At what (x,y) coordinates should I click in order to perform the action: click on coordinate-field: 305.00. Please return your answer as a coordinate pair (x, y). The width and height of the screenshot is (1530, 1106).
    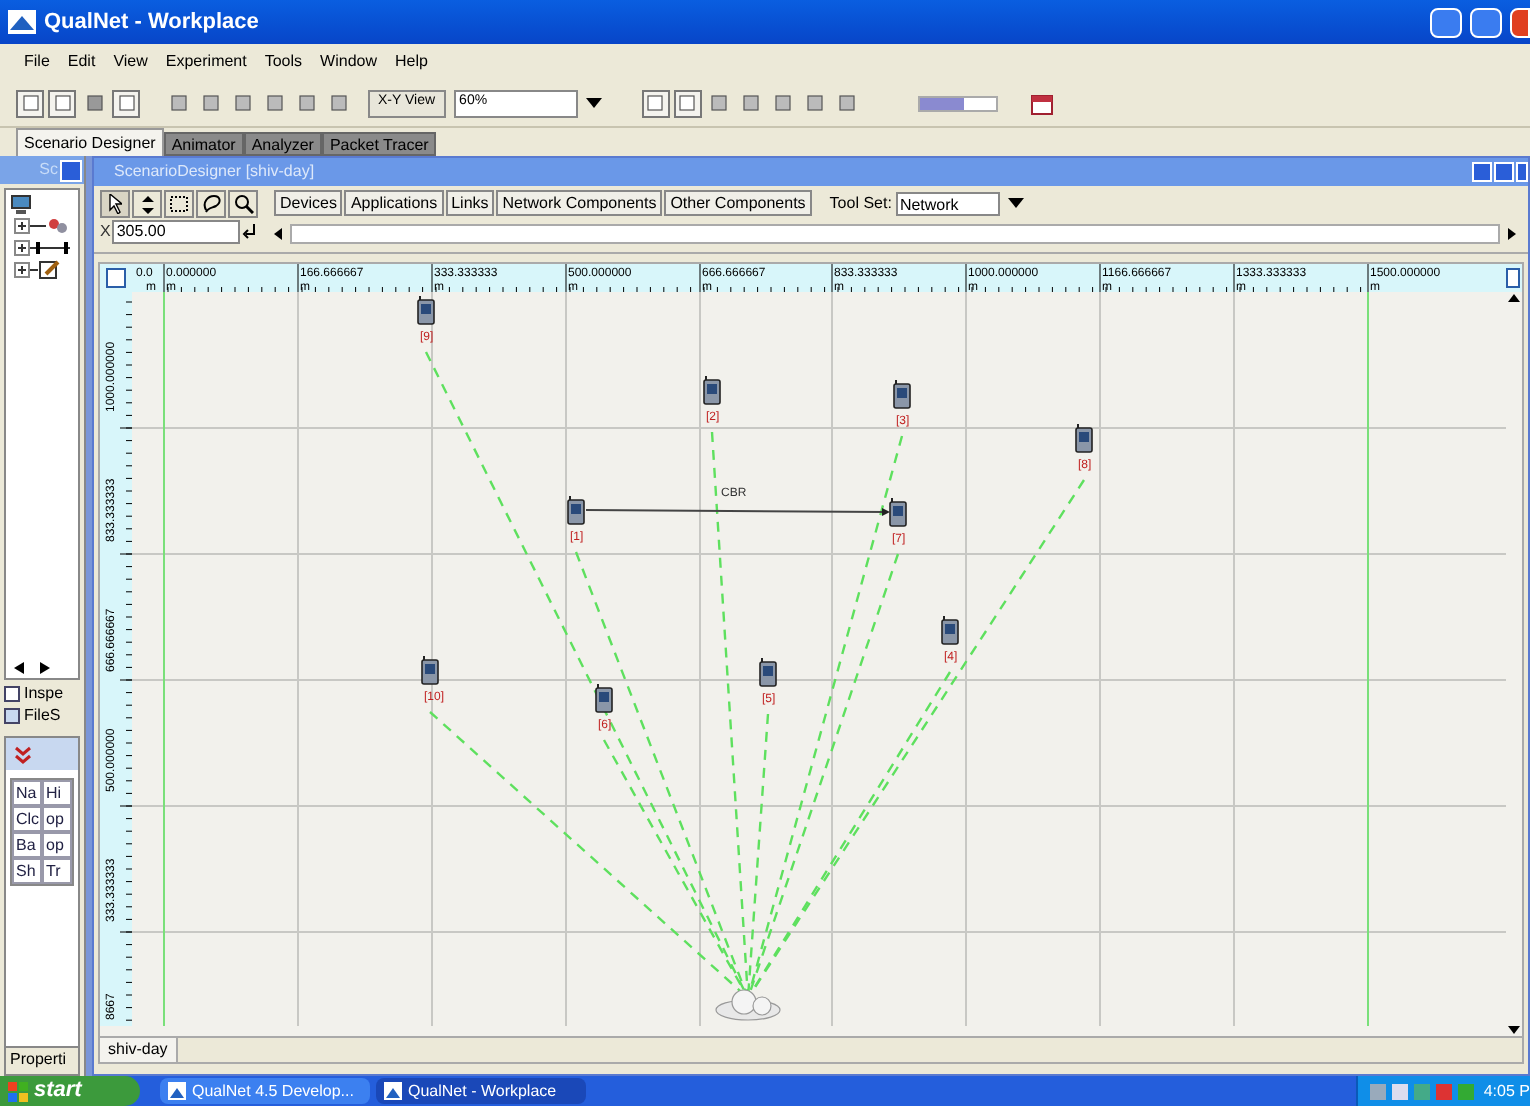
    Looking at the image, I should click on (176, 232).